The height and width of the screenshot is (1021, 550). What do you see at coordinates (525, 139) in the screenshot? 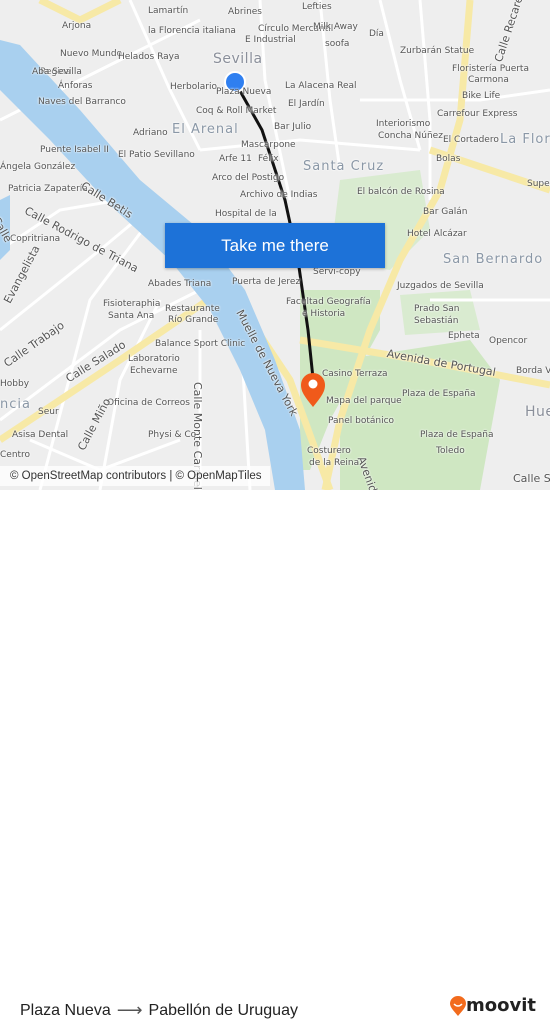
I see `map-label: La Flori` at bounding box center [525, 139].